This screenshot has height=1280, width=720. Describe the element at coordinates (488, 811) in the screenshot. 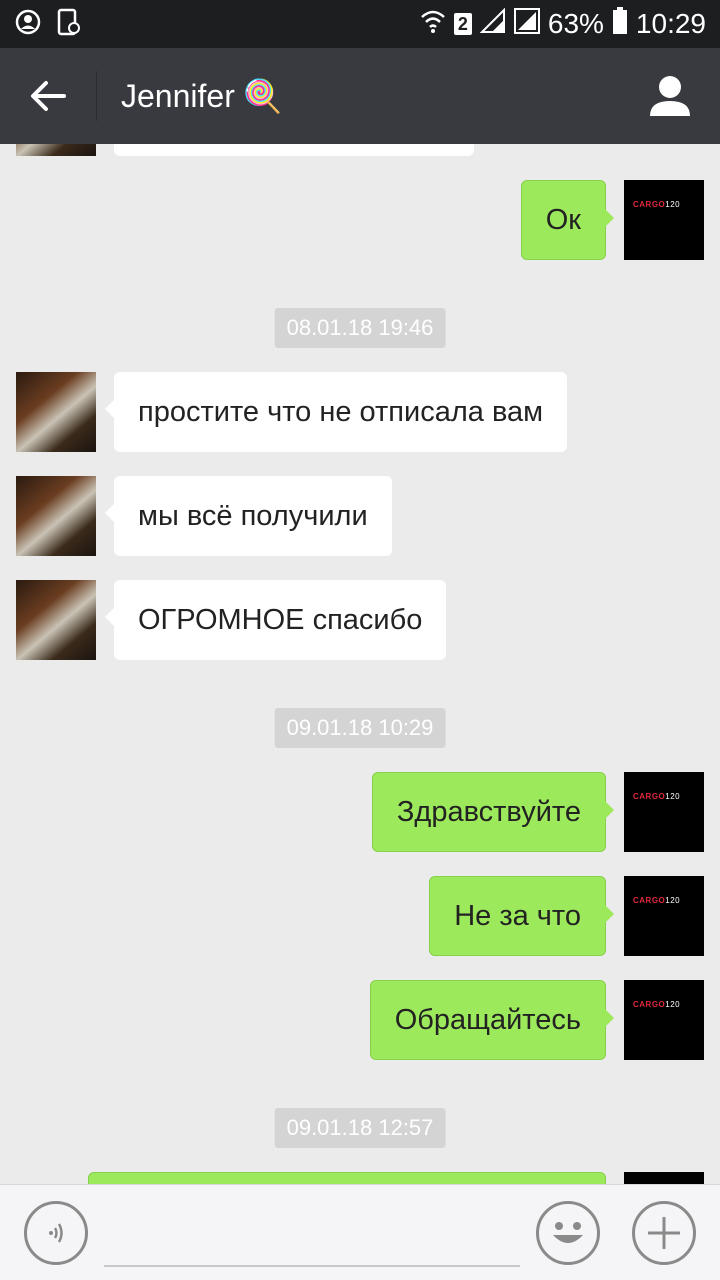

I see `message-text: Здравствуйте` at that location.